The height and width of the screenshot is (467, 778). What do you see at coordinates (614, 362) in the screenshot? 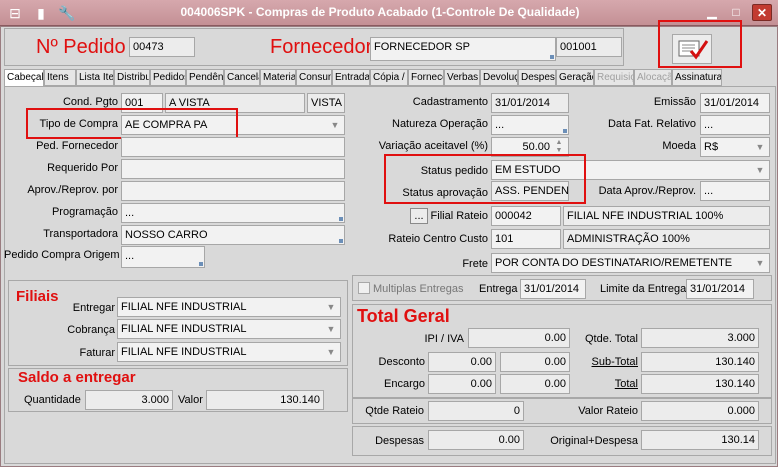
I see `subtotal-label: Sub-Total` at bounding box center [614, 362].